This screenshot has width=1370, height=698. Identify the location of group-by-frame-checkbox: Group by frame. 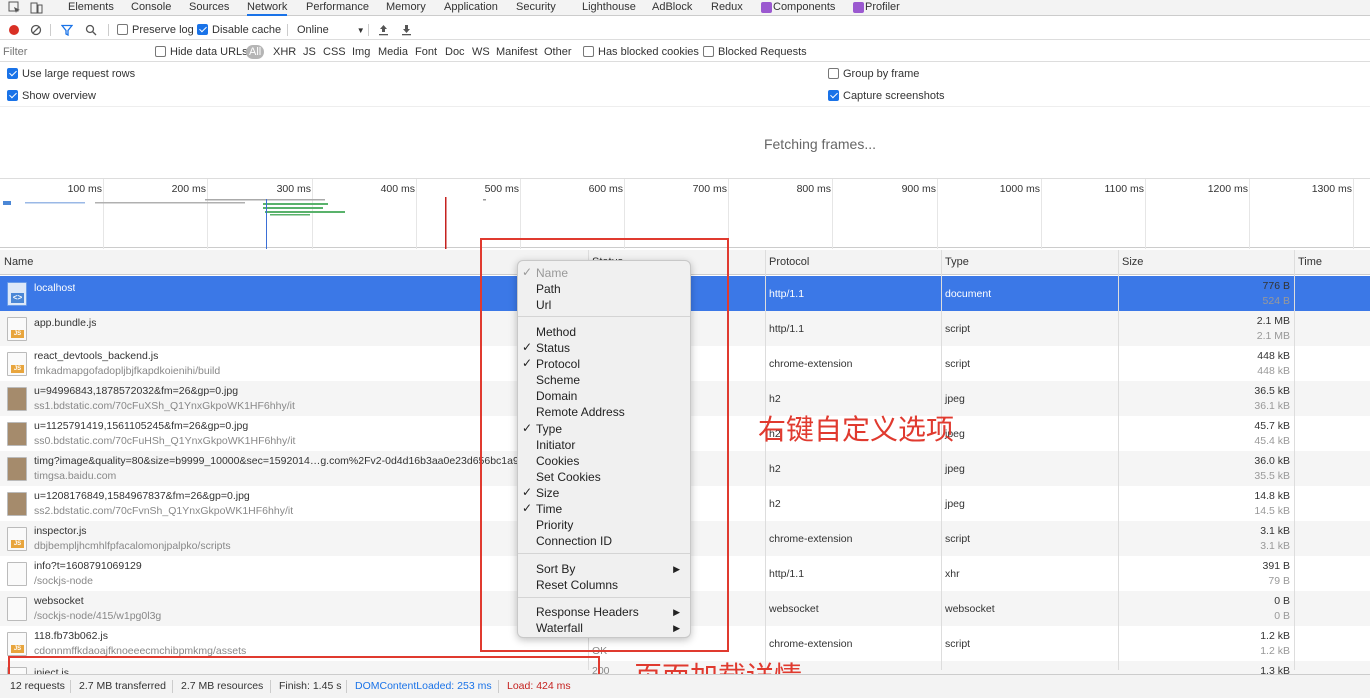
(873, 74).